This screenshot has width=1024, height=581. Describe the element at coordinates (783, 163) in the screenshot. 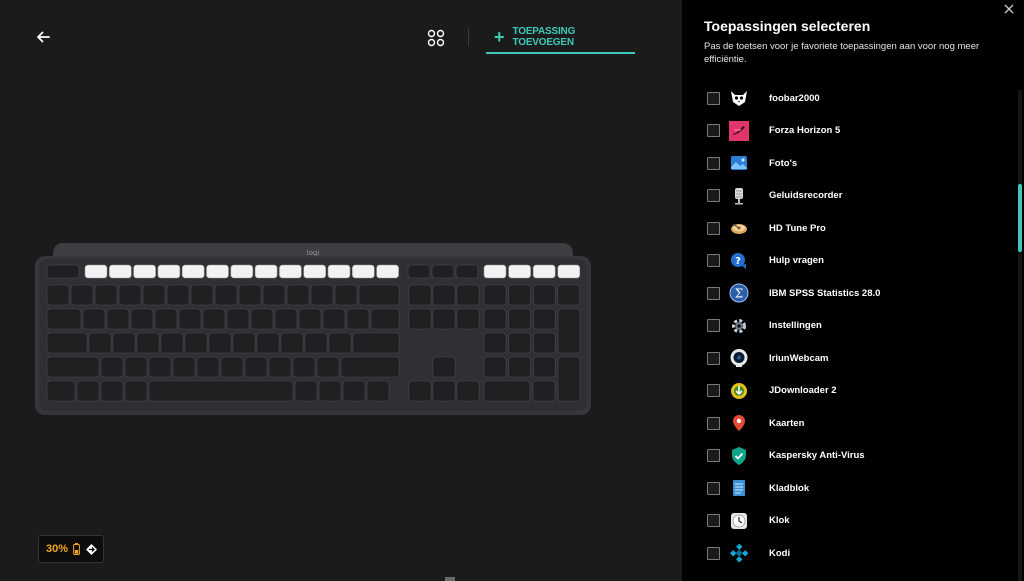

I see `app-name: Foto's` at that location.